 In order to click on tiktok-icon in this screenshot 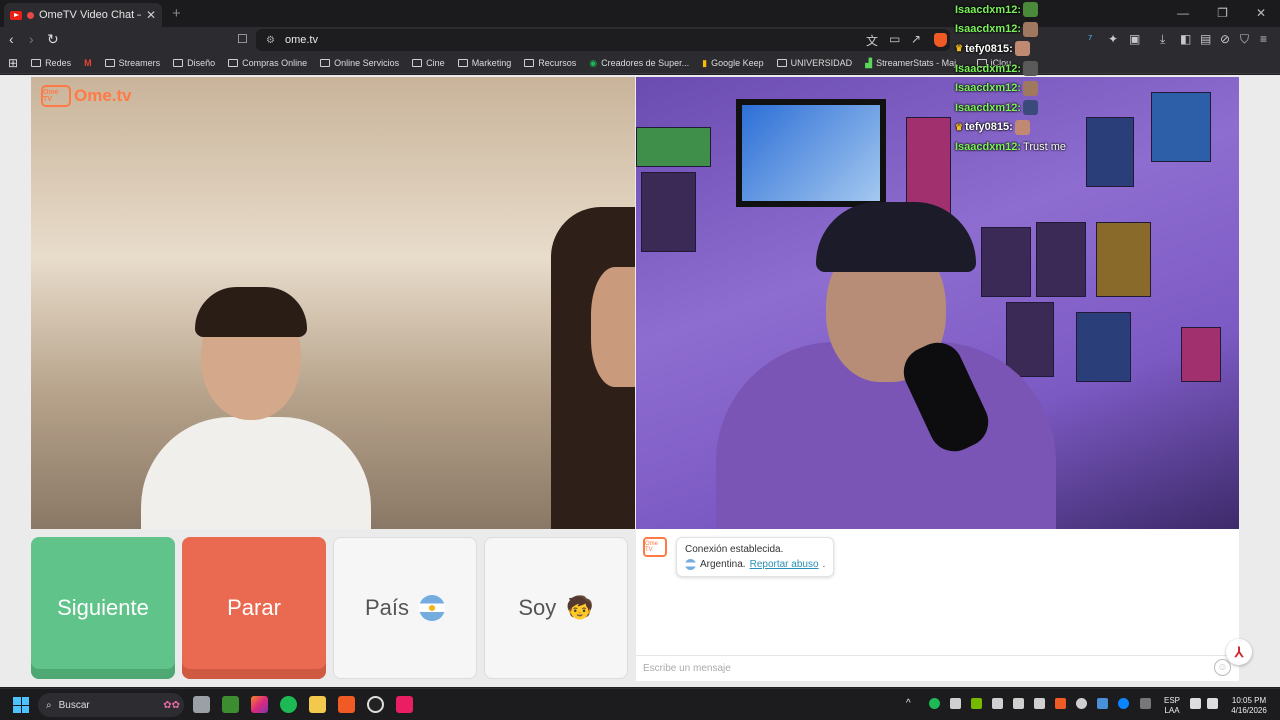, I will do `click(404, 704)`.